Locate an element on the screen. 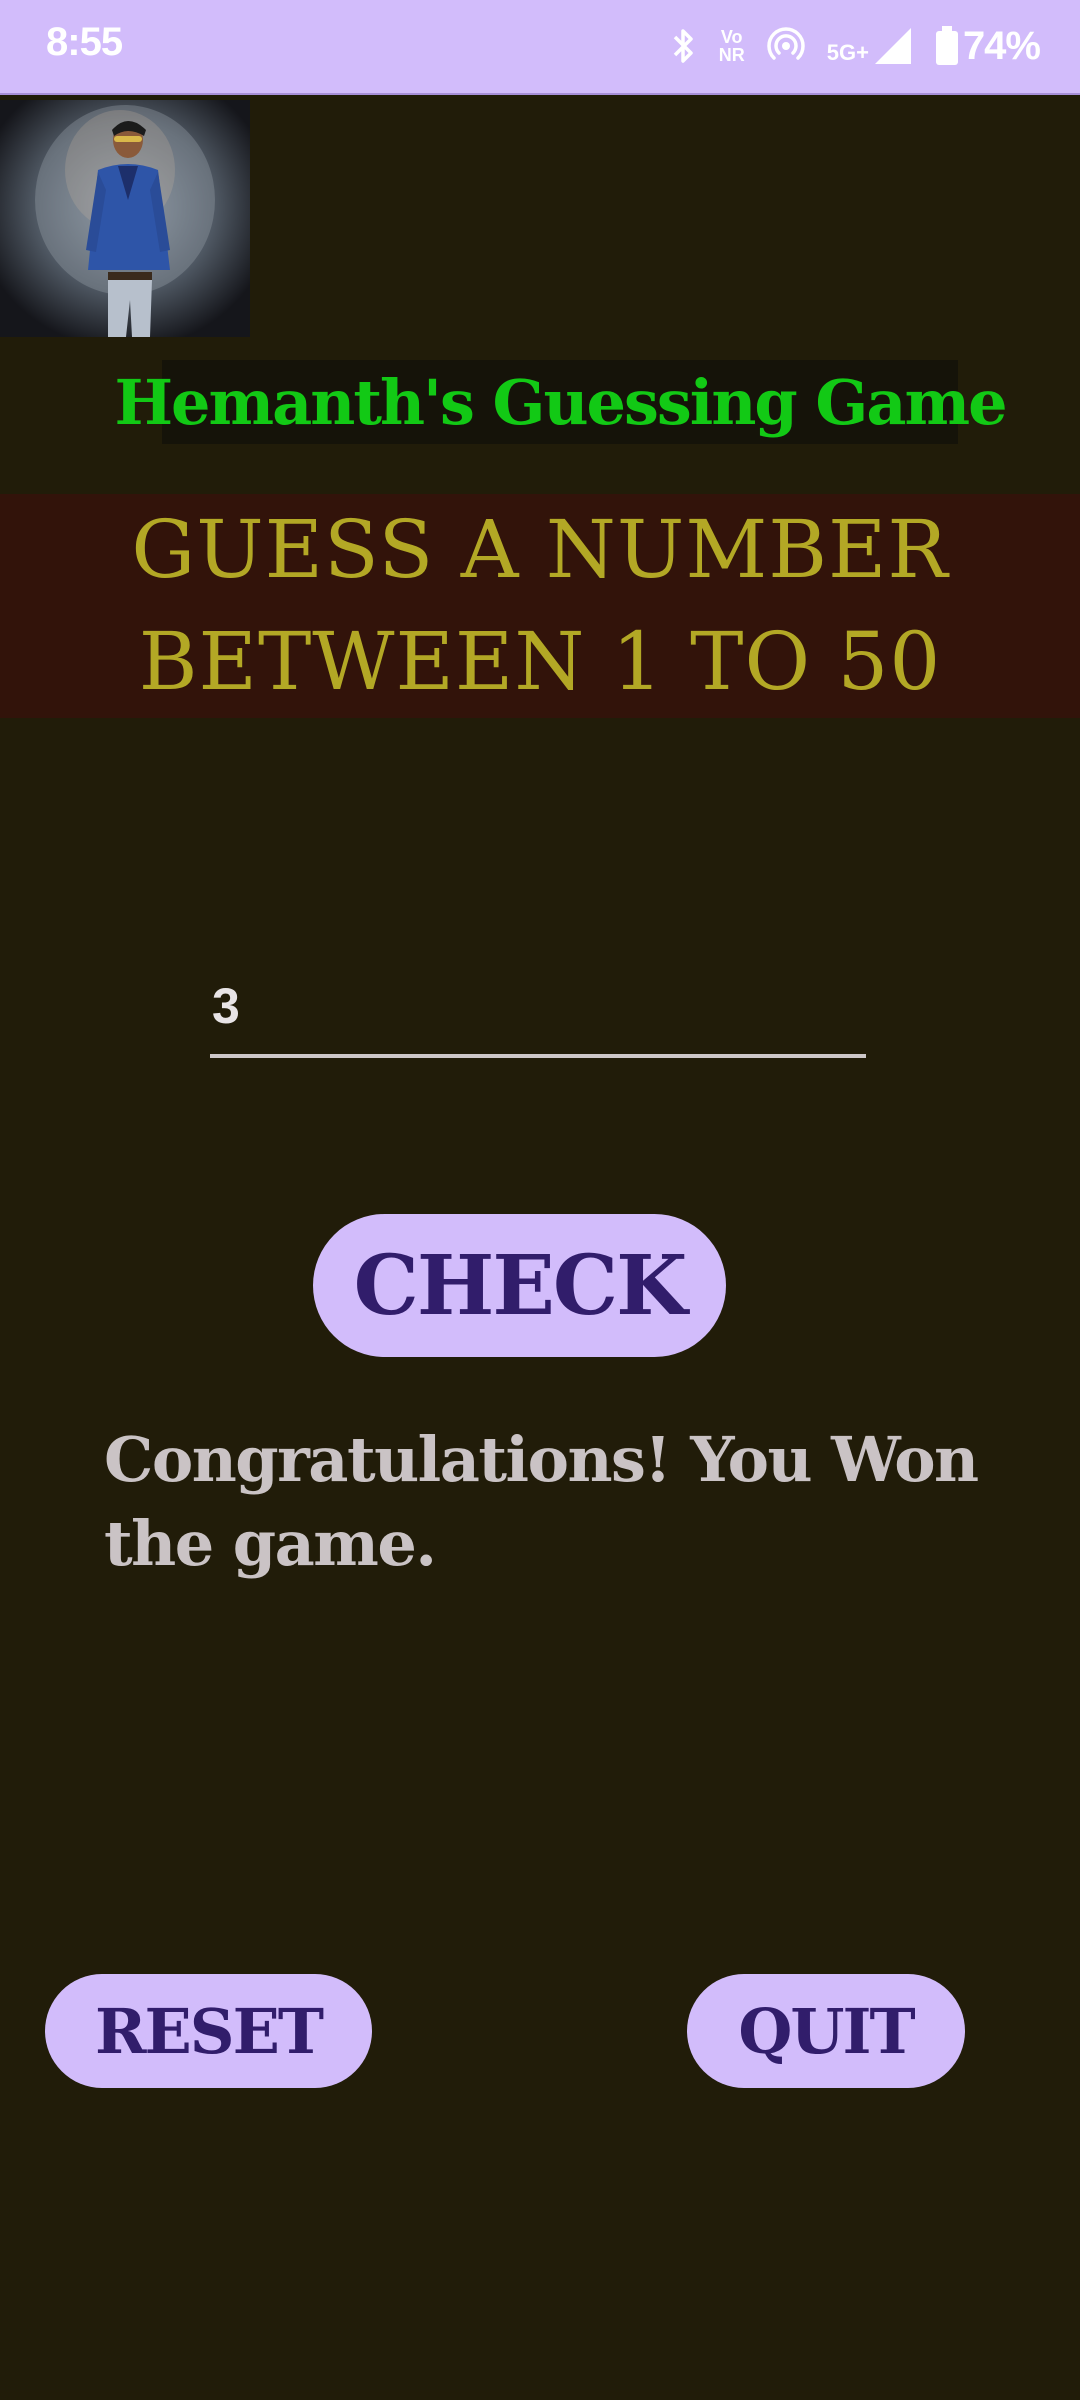 The height and width of the screenshot is (2400, 1080). battery-percent: 74% is located at coordinates (1001, 45).